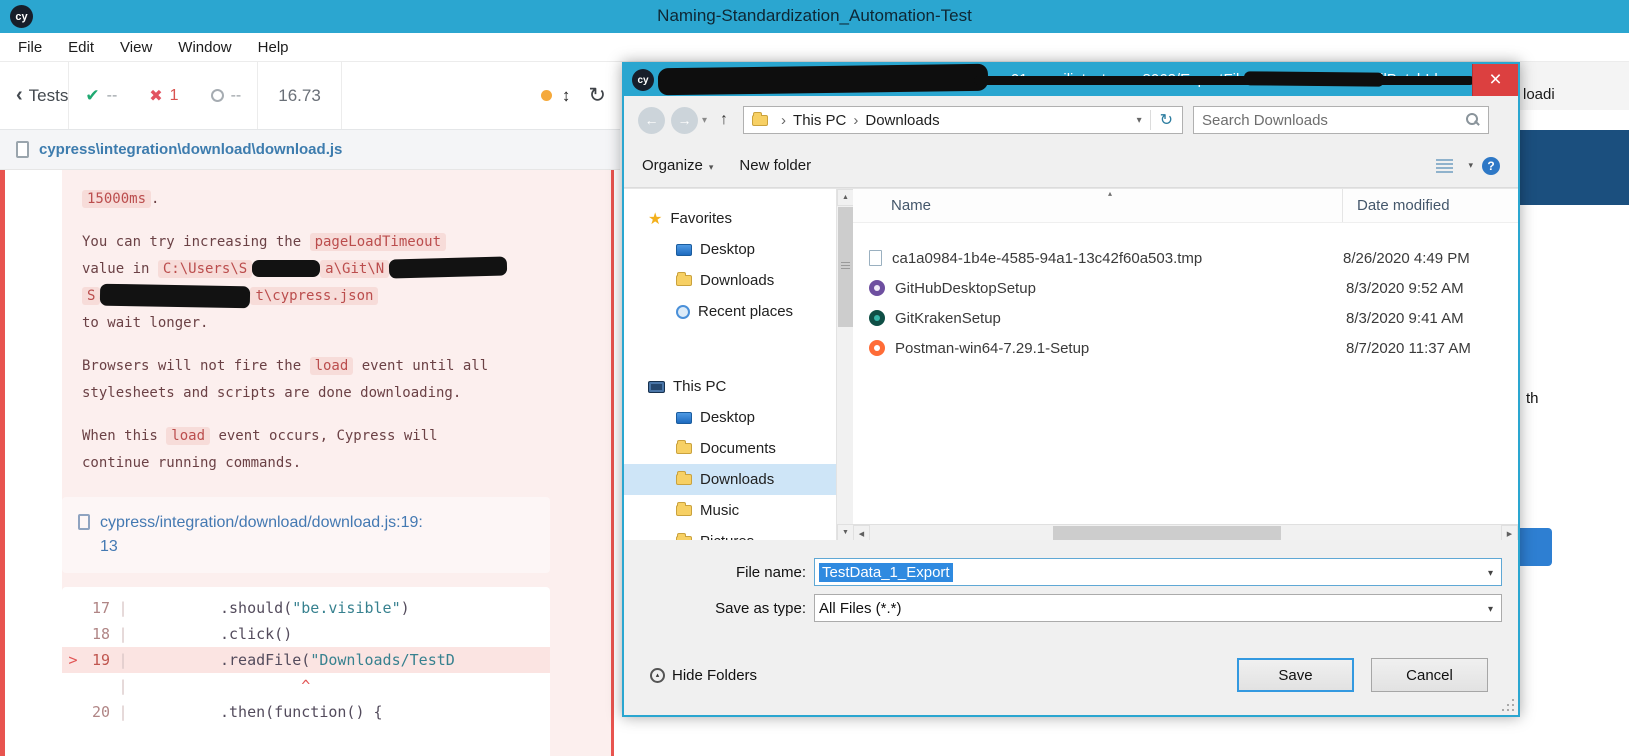  I want to click on scroll-left-button: ◀, so click(861, 532).